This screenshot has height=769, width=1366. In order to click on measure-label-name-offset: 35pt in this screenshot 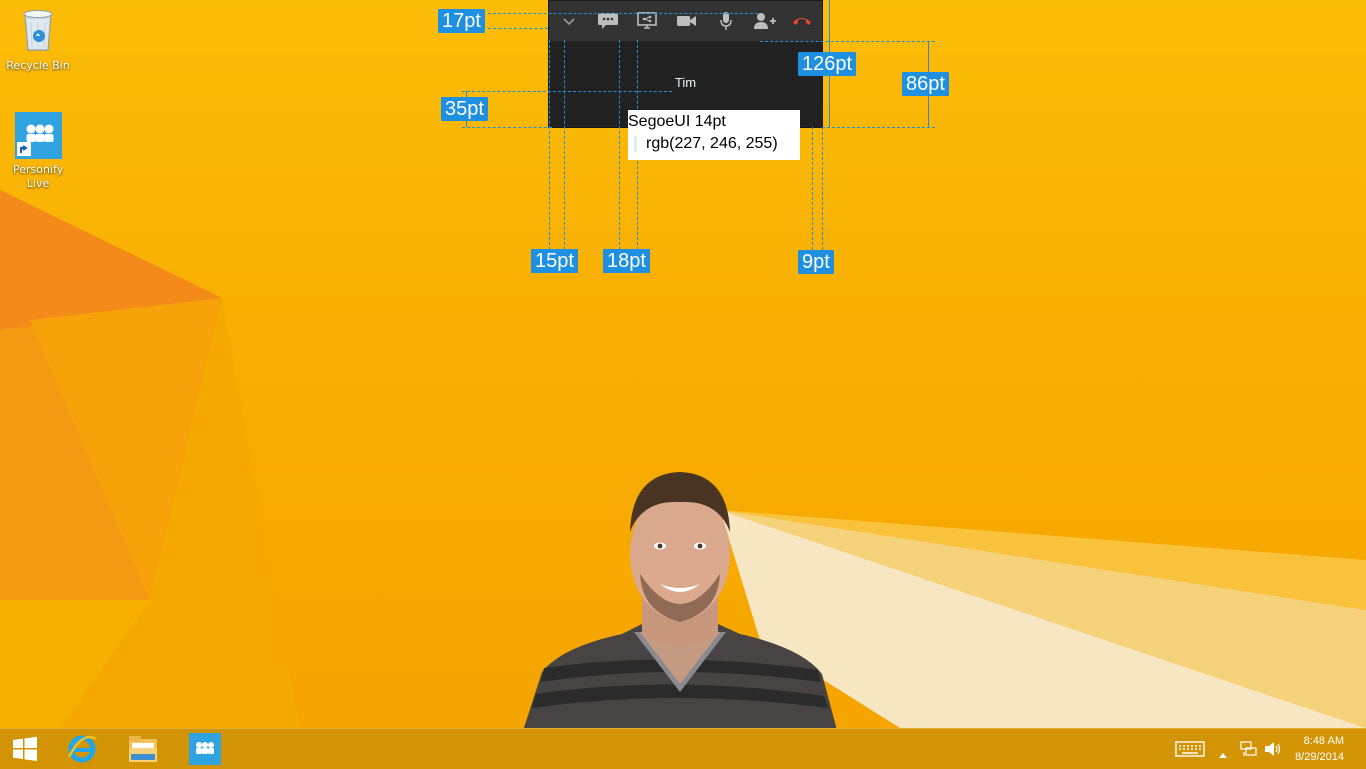, I will do `click(464, 109)`.